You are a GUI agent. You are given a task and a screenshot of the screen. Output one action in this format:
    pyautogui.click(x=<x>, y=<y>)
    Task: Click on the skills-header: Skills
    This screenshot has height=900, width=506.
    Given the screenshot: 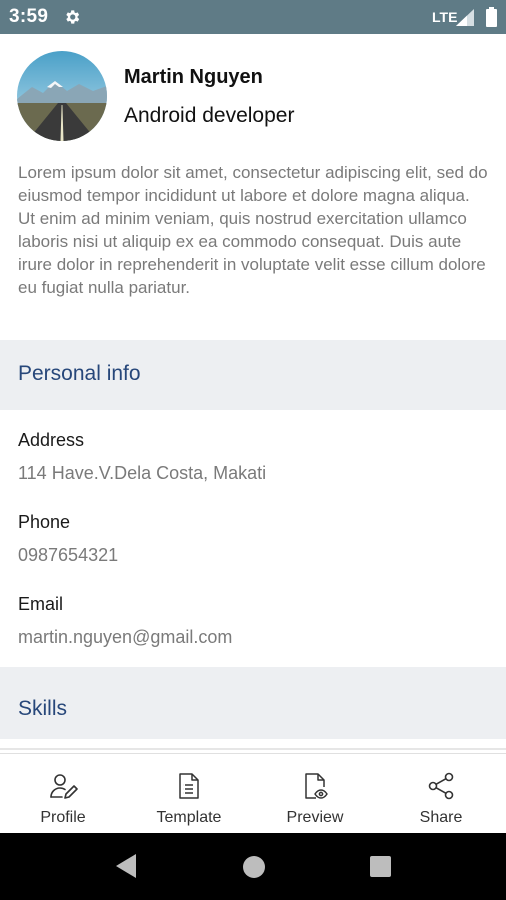 What is the action you would take?
    pyautogui.click(x=253, y=703)
    